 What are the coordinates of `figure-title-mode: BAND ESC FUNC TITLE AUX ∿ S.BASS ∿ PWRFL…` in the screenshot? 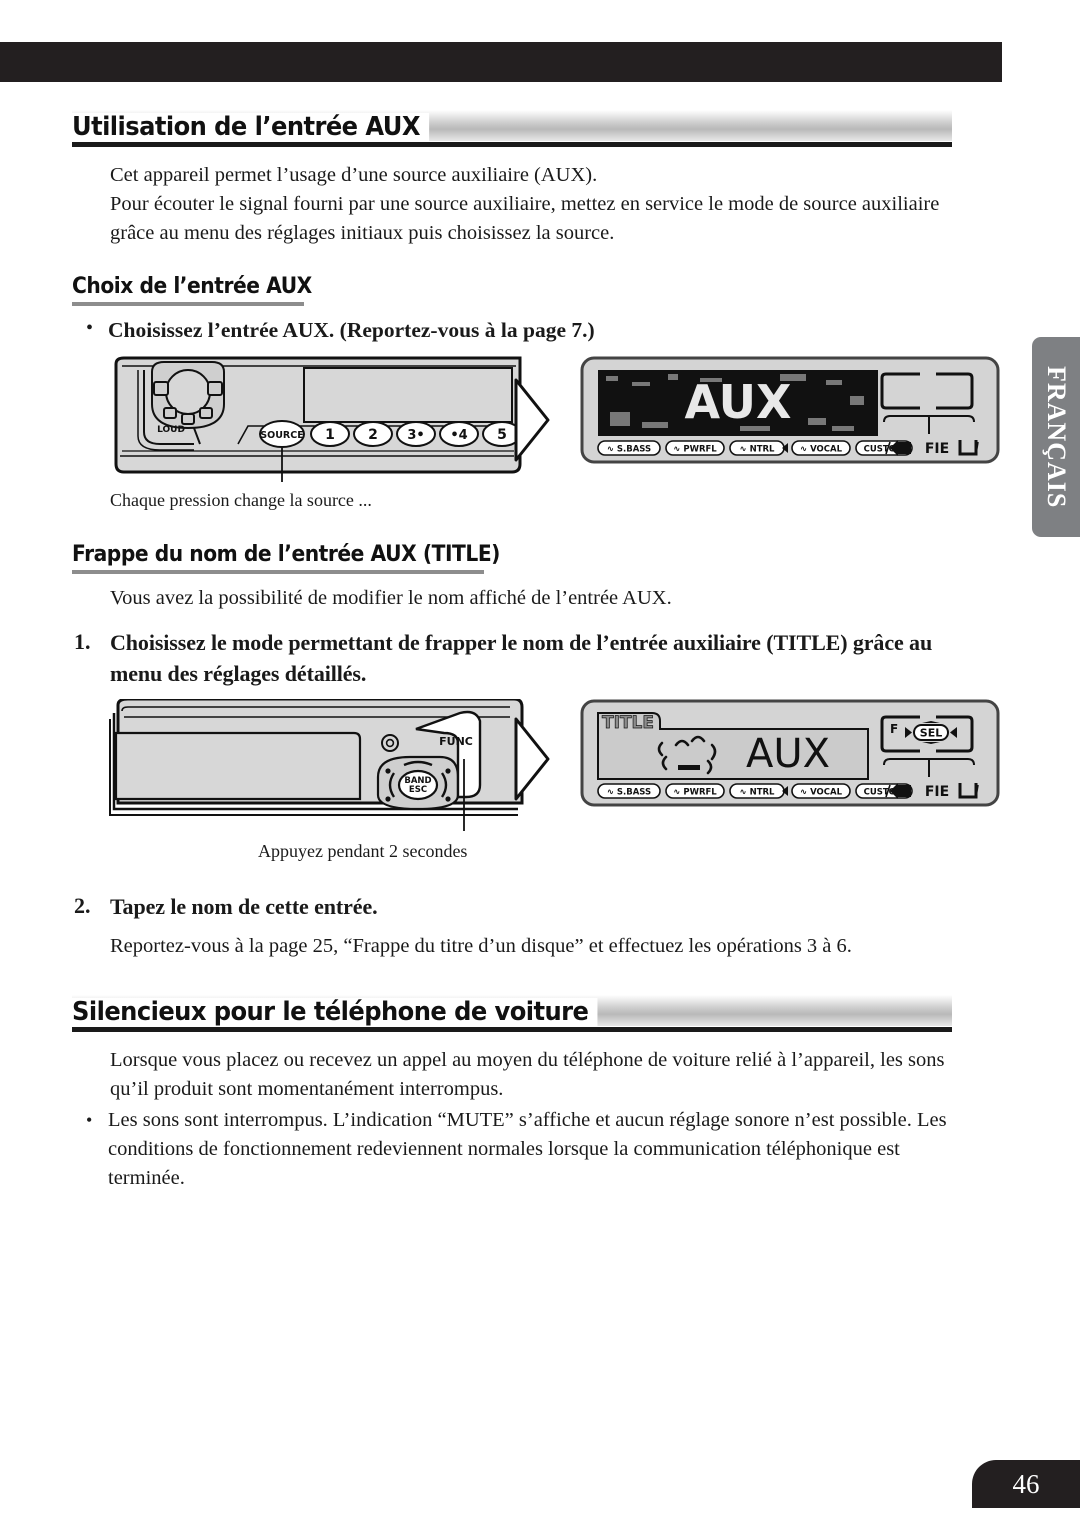 It's located at (554, 765).